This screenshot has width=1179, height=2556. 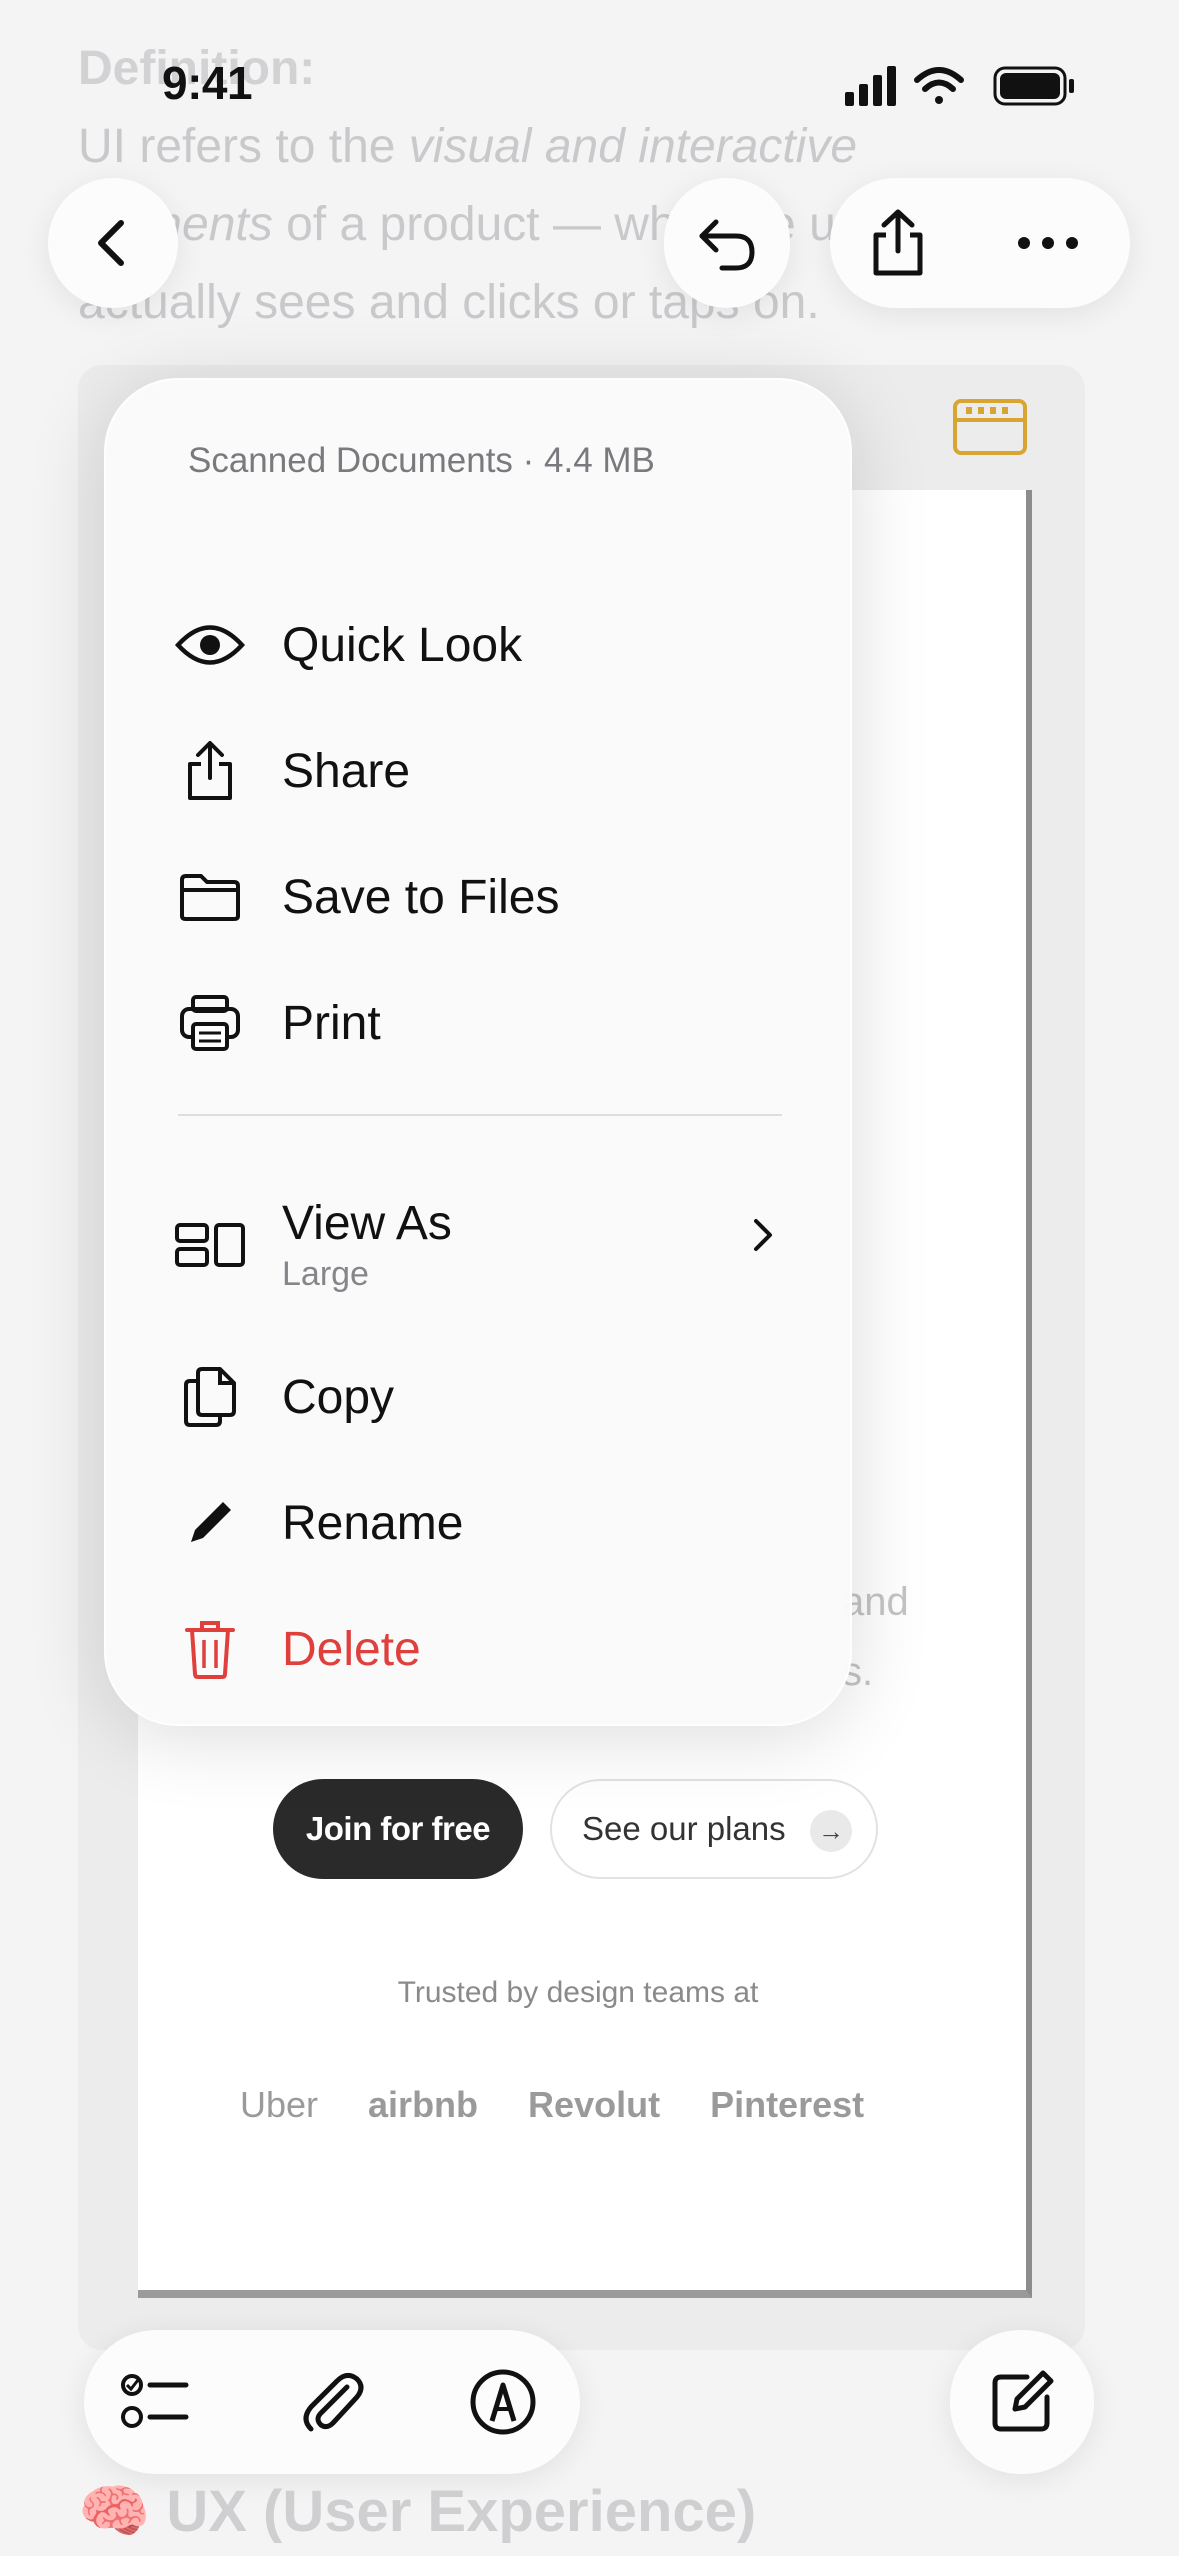 I want to click on wifi-icon, so click(x=939, y=85).